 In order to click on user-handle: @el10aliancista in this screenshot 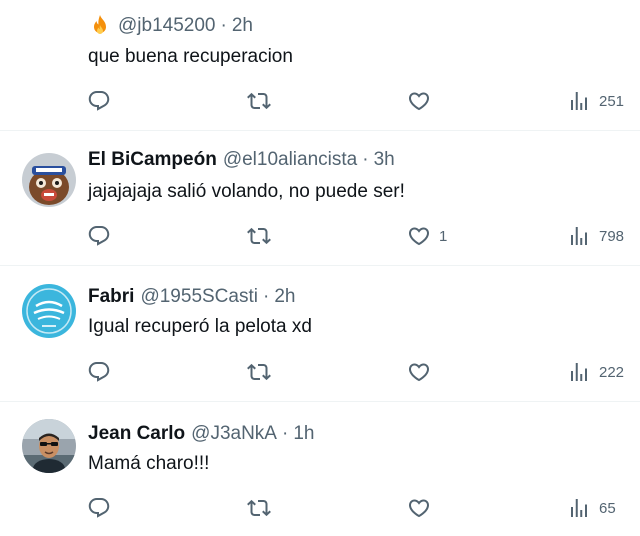, I will do `click(290, 160)`.